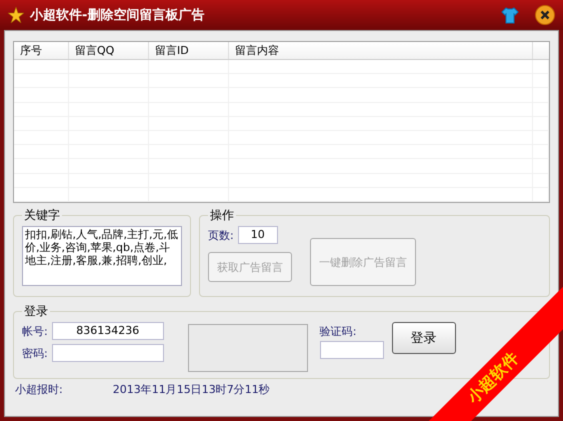  Describe the element at coordinates (221, 235) in the screenshot. I see `pages-label: 页数:` at that location.